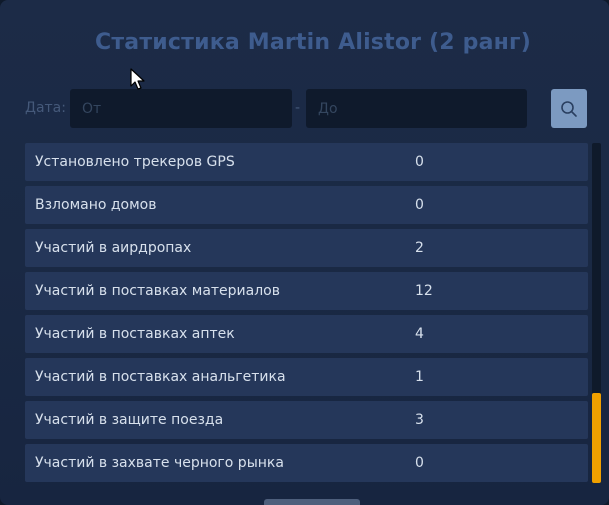 The width and height of the screenshot is (609, 505). I want to click on stat-value: 2, so click(419, 248).